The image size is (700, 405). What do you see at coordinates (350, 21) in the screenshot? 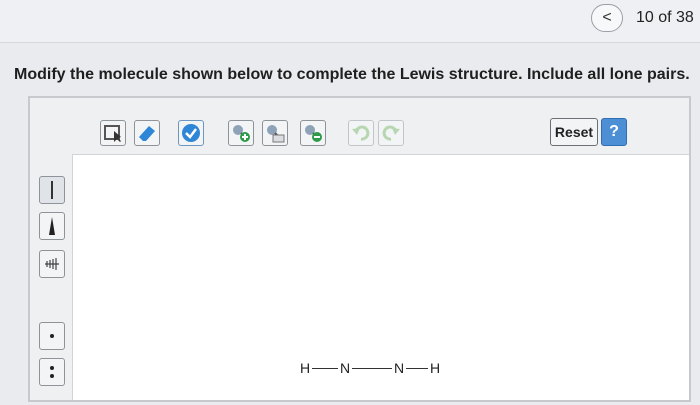
I see `top-bar: < 10 of 38` at bounding box center [350, 21].